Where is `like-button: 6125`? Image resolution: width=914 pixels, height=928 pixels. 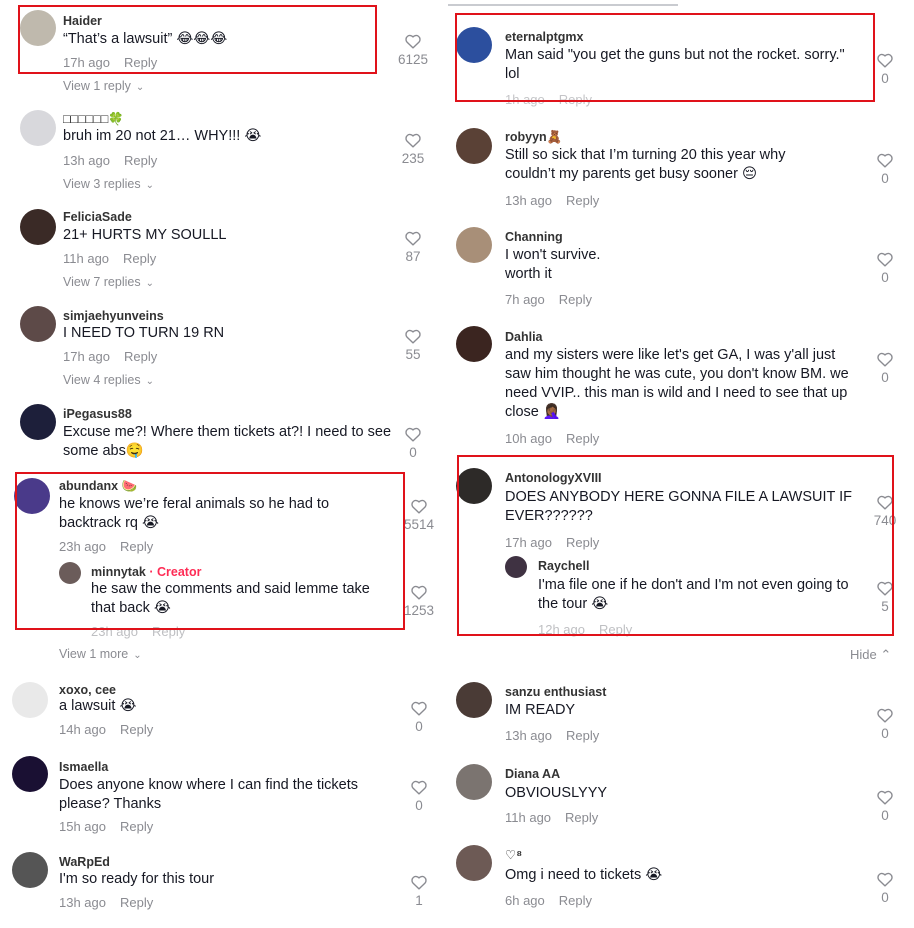 like-button: 6125 is located at coordinates (413, 50).